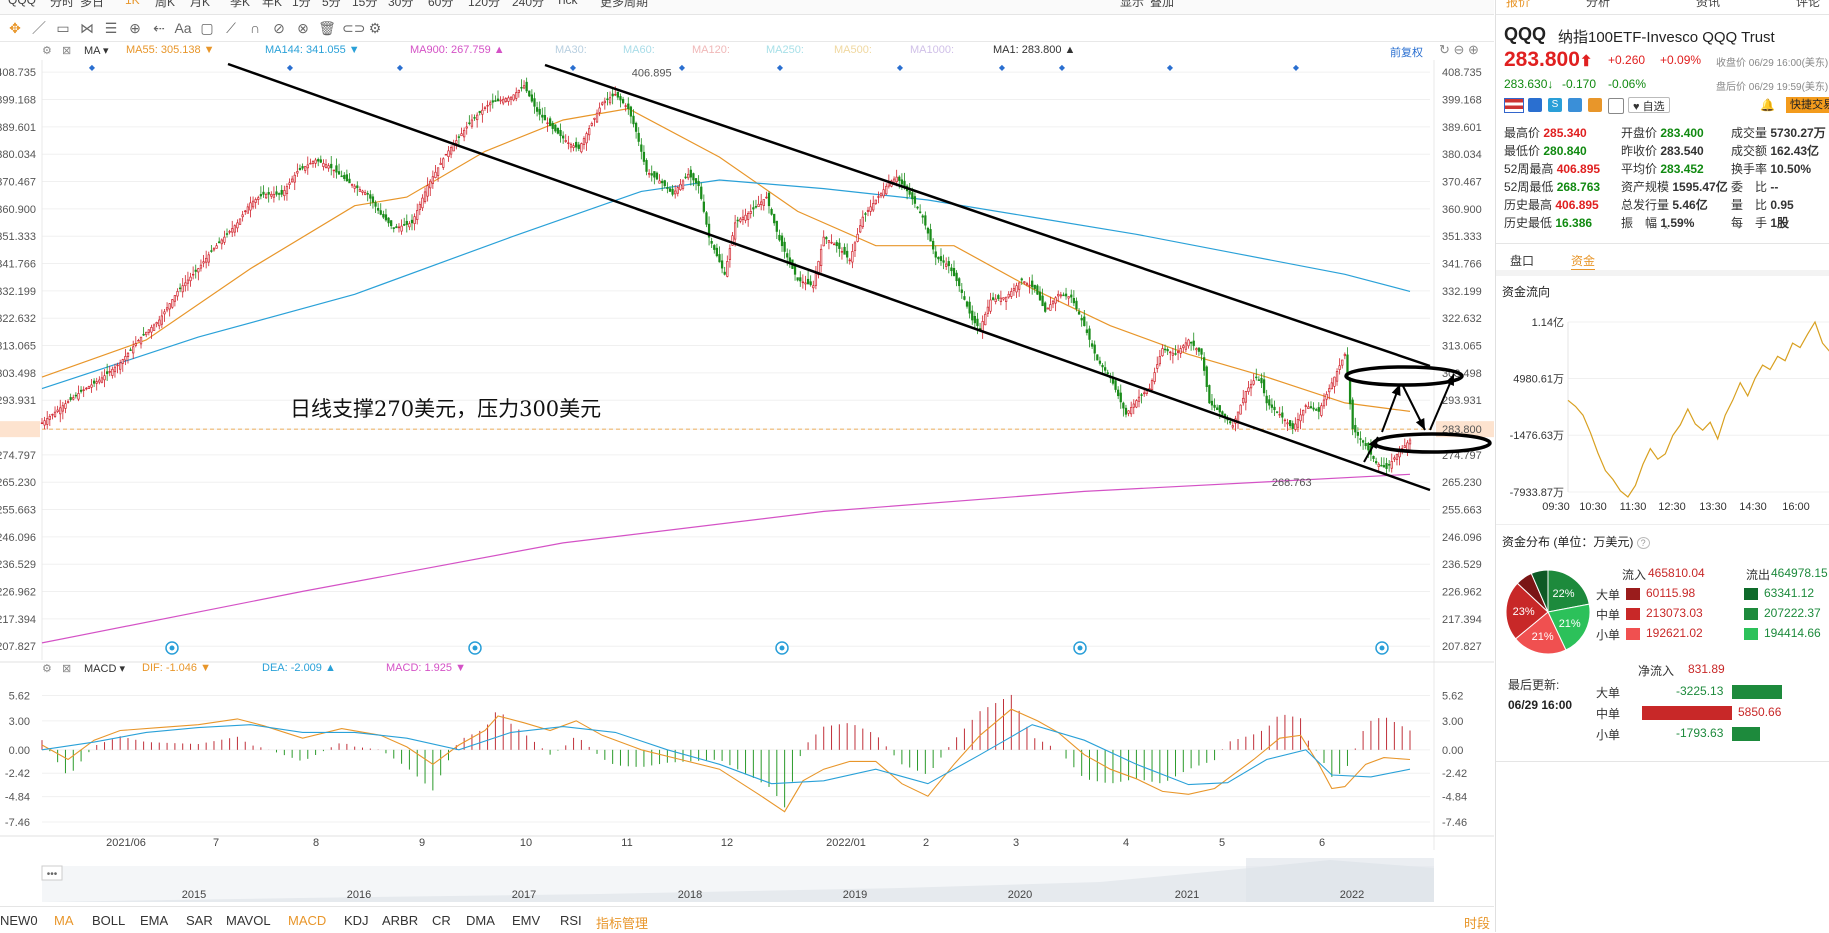 This screenshot has width=1829, height=933. Describe the element at coordinates (272, 5) in the screenshot. I see `period-tab: 年K` at that location.